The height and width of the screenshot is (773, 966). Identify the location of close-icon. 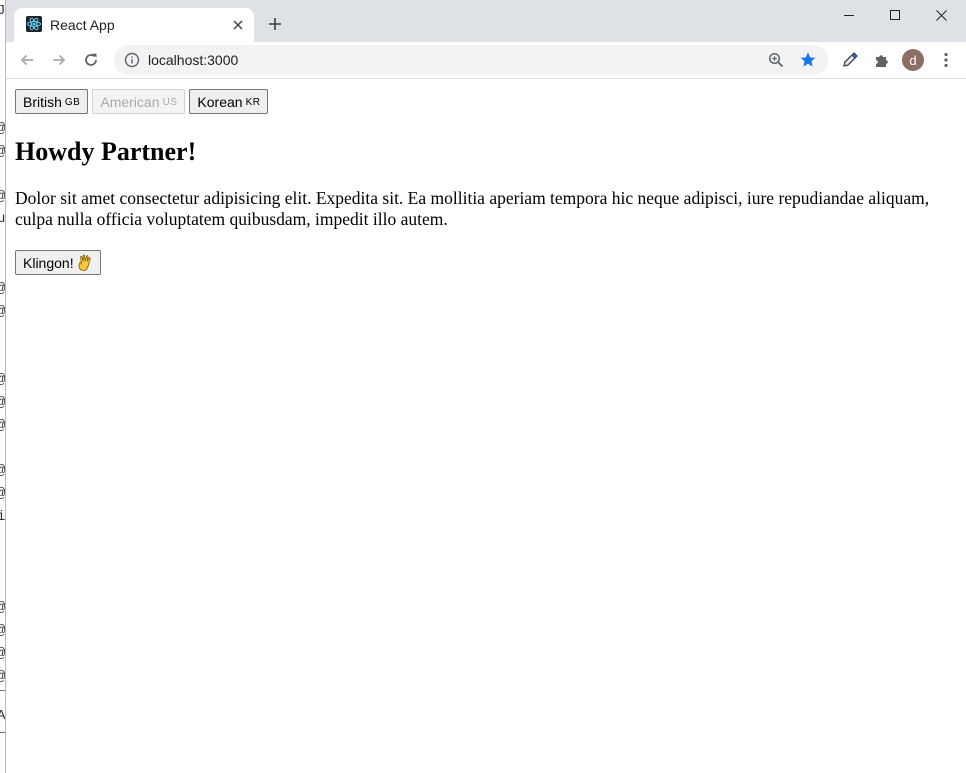
(941, 15).